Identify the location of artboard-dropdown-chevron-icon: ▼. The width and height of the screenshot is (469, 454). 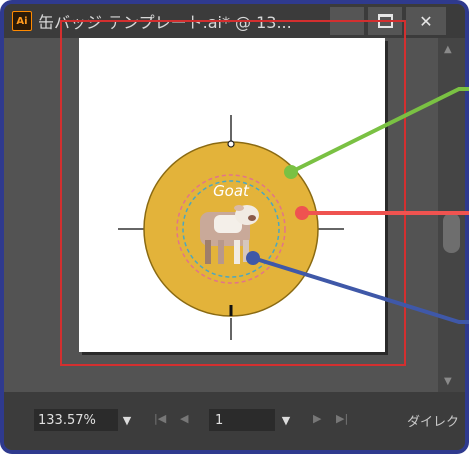
(286, 420).